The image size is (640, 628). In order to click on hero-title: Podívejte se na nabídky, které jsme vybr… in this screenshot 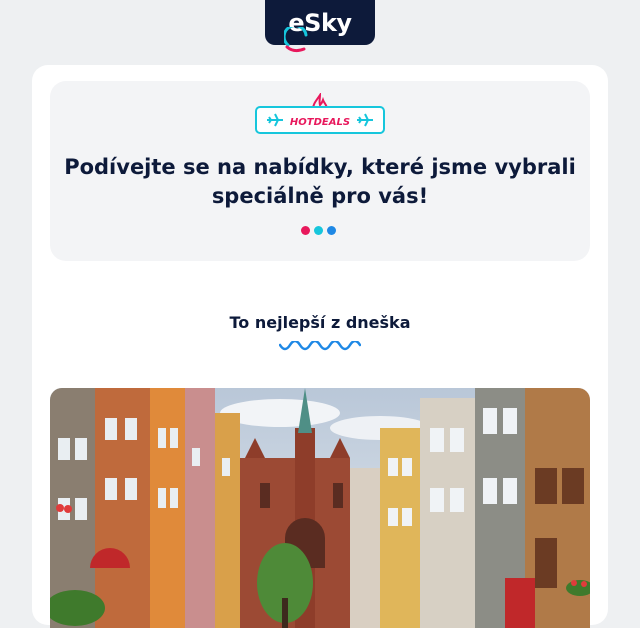, I will do `click(320, 181)`.